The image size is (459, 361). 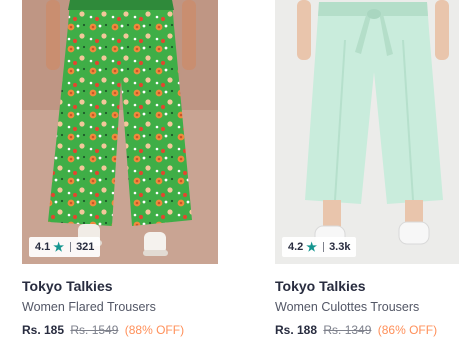 What do you see at coordinates (120, 330) in the screenshot?
I see `price-row: Rs. 185 Rs. 1549 (88% OFF)` at bounding box center [120, 330].